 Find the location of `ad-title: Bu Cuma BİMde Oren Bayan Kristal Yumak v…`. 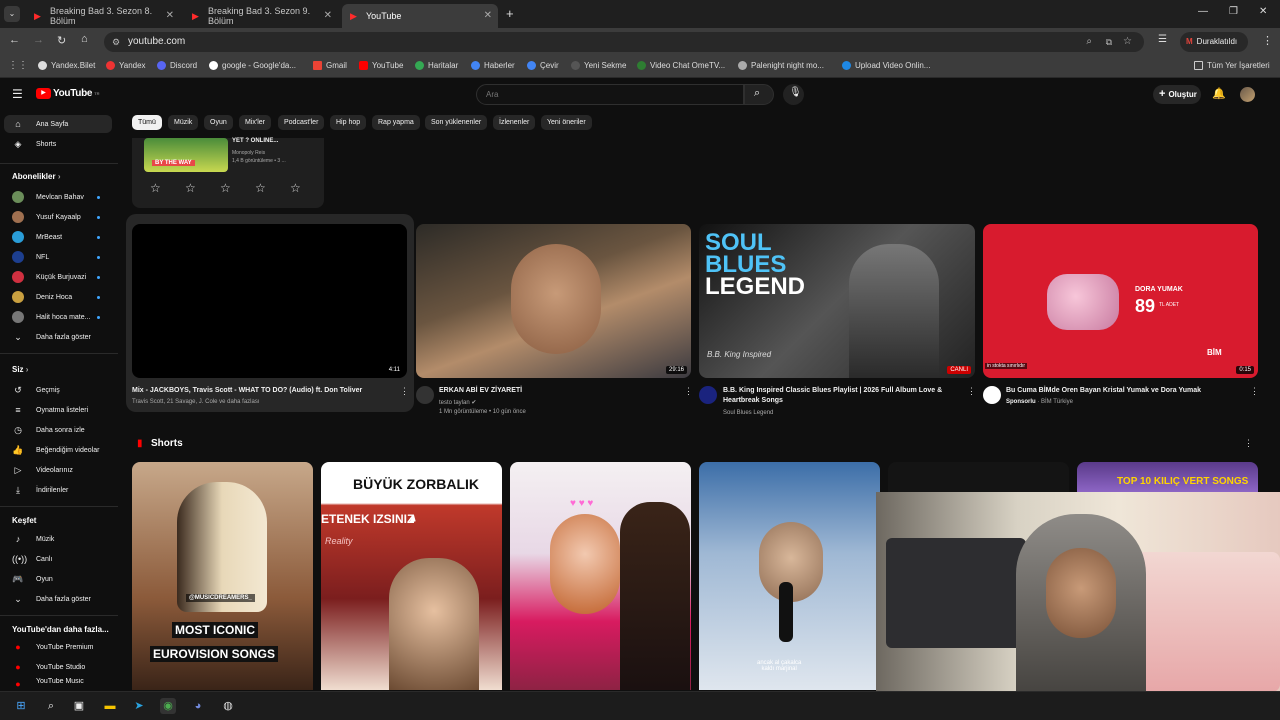

ad-title: Bu Cuma BİMde Oren Bayan Kristal Yumak v… is located at coordinates (1126, 391).